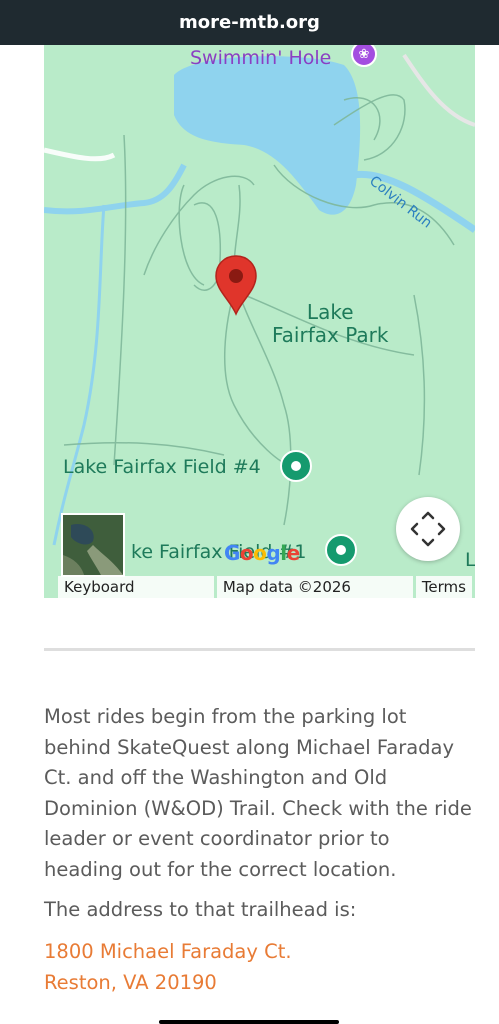  Describe the element at coordinates (262, 553) in the screenshot. I see `google-logo: Google` at that location.